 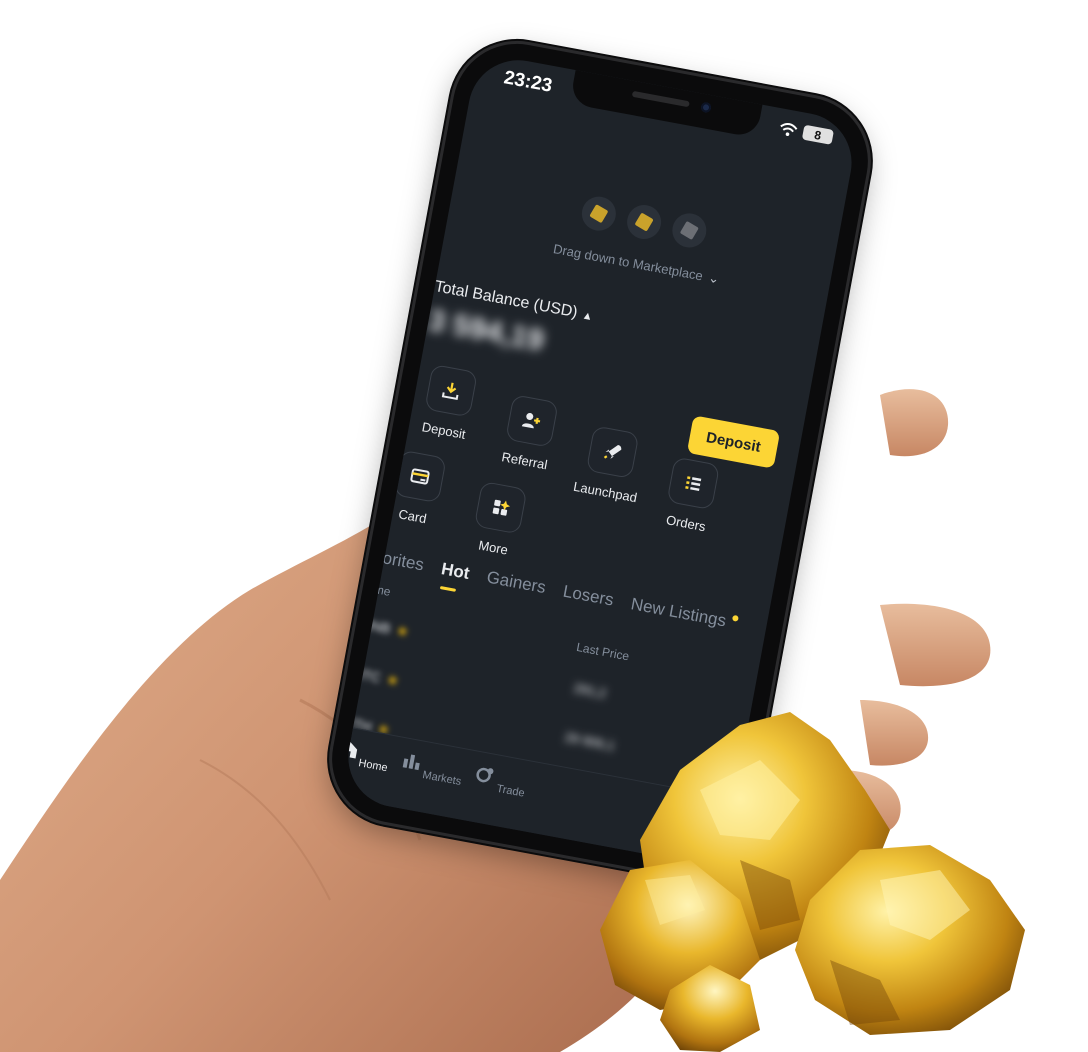 I want to click on wifi-icon, so click(x=789, y=129).